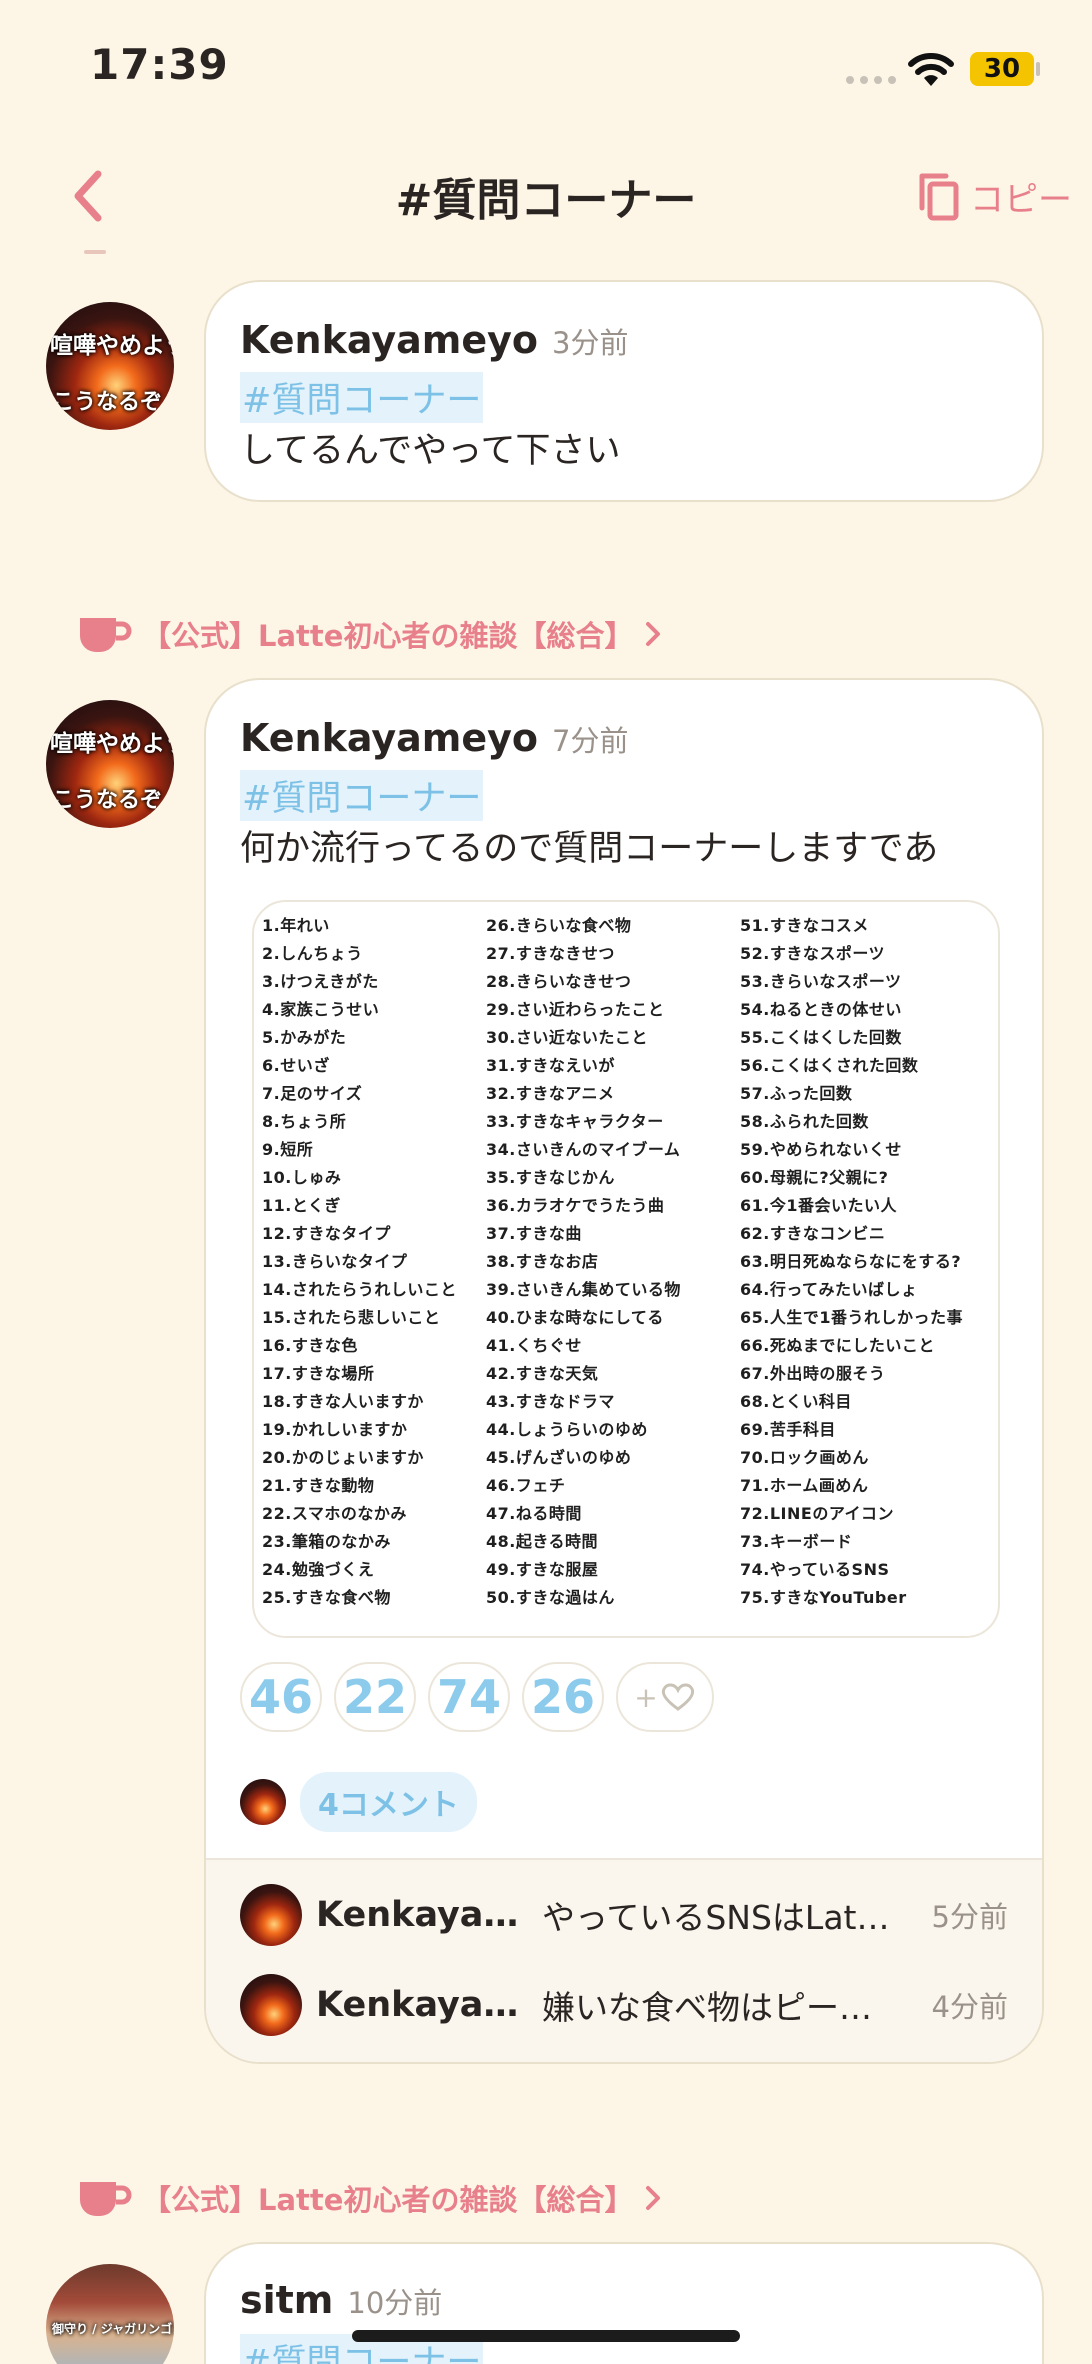 The image size is (1092, 2364). What do you see at coordinates (969, 1917) in the screenshot?
I see `comment-time: 5分前` at bounding box center [969, 1917].